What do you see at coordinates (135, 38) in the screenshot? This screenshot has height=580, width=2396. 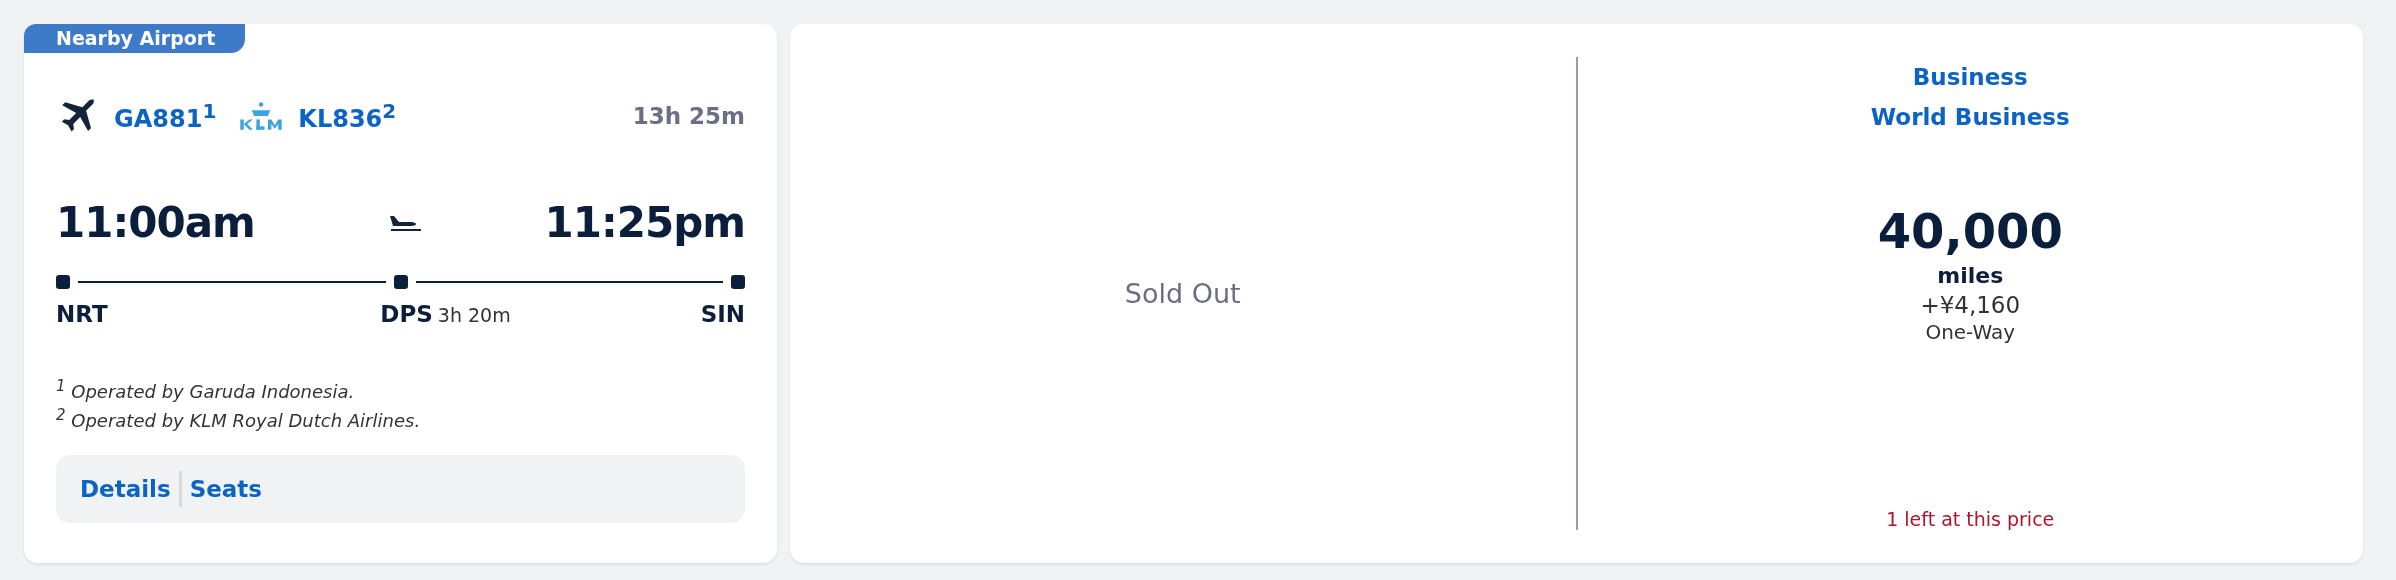 I see `nearby-airport-badge: Nearby Airport` at bounding box center [135, 38].